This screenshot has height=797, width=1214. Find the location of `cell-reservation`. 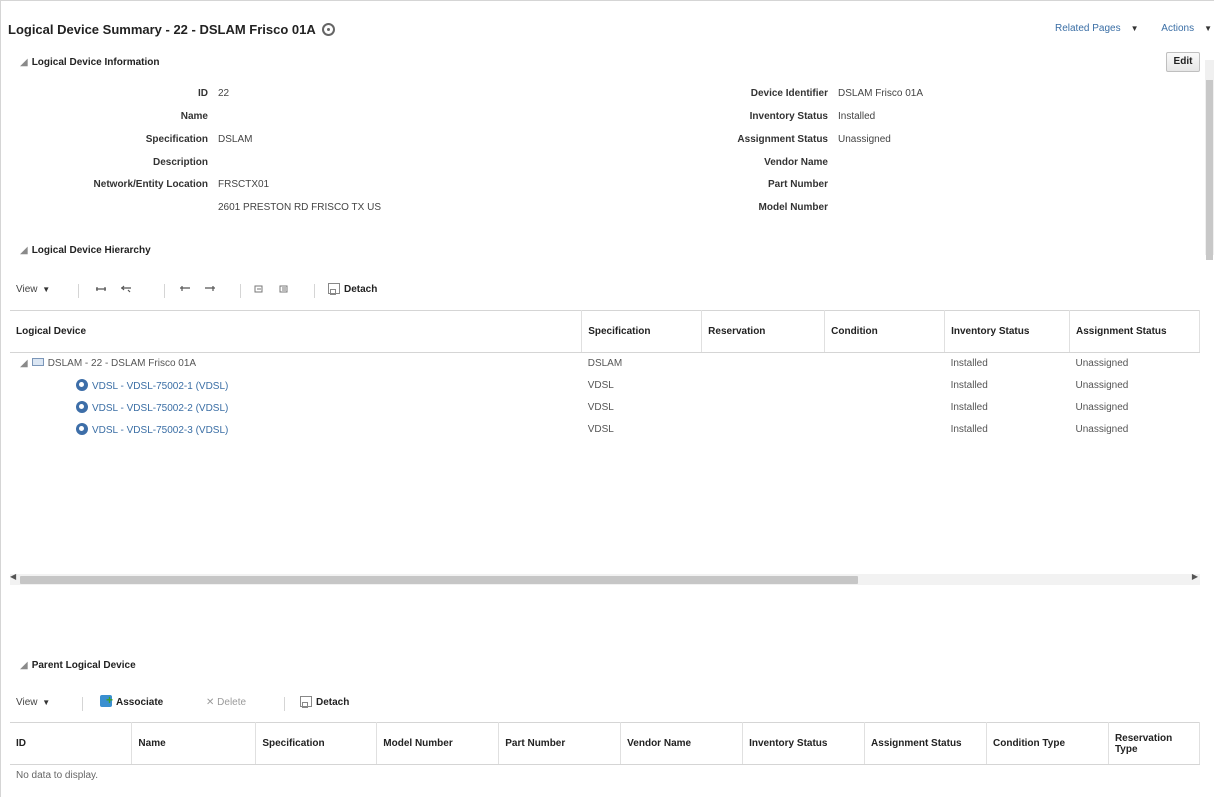

cell-reservation is located at coordinates (763, 430).